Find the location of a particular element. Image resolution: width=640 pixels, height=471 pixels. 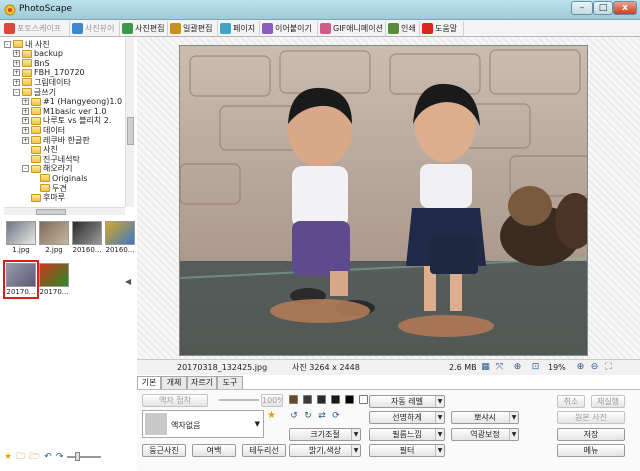

tab-7: 인쇄 is located at coordinates (403, 28).